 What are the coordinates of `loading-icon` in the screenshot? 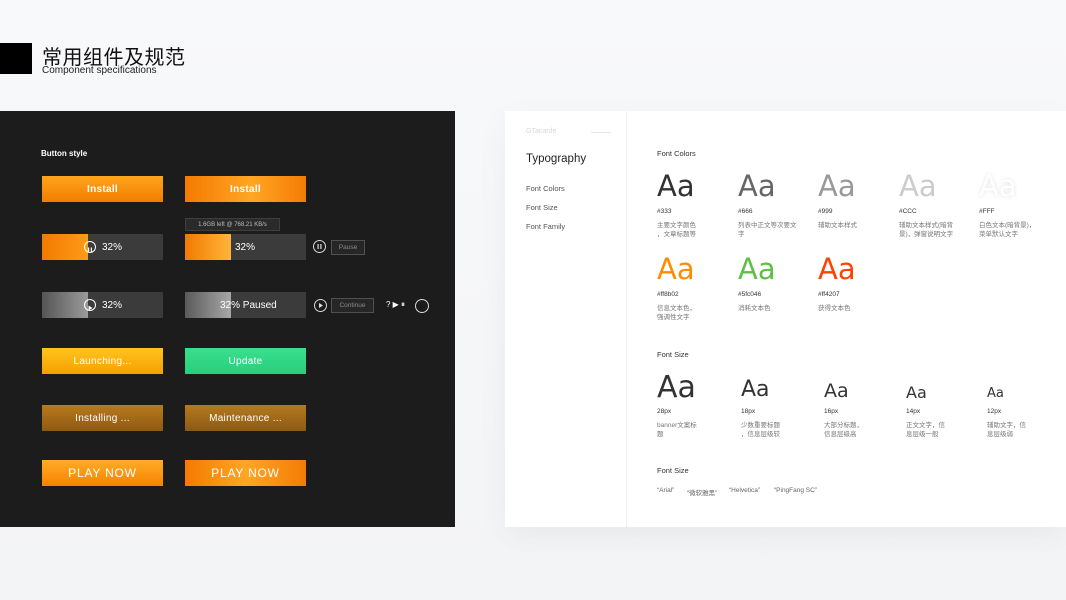 It's located at (422, 306).